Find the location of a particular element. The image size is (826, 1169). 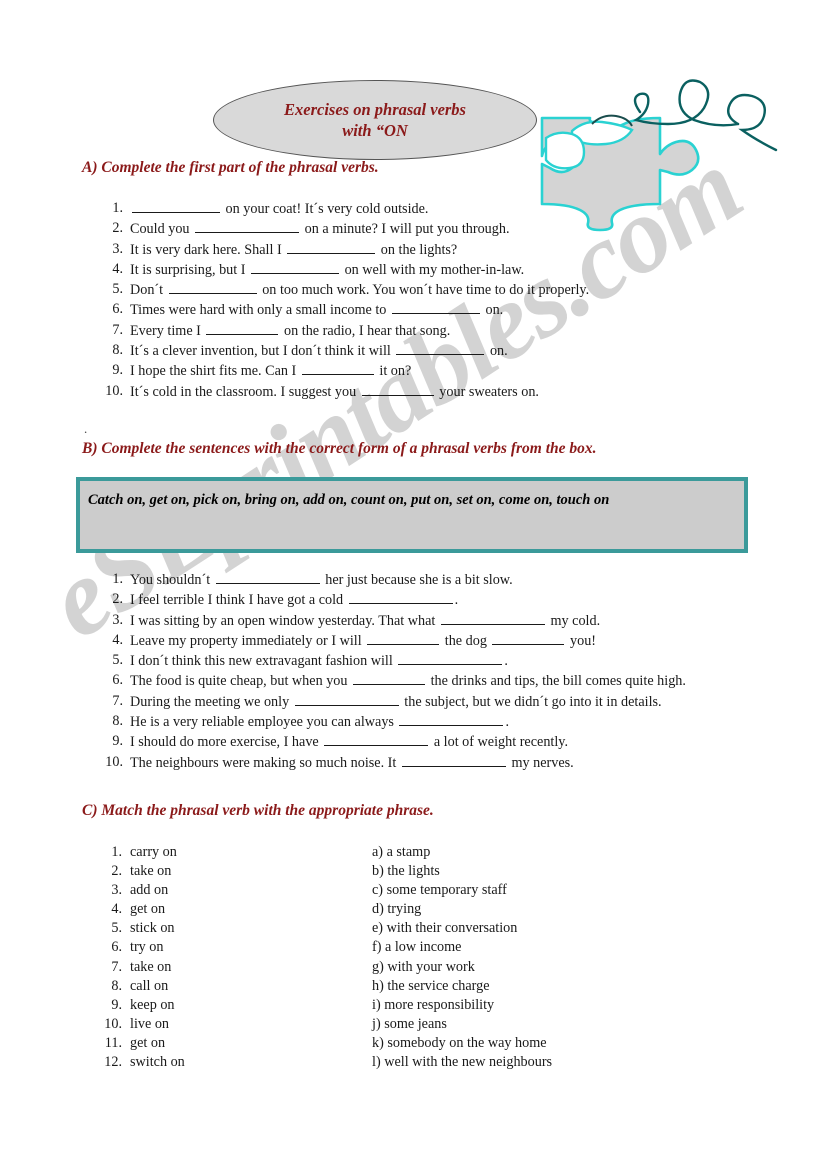

exercise-item: 1. on your coat! It´s very cold outside. is located at coordinates (430, 209).